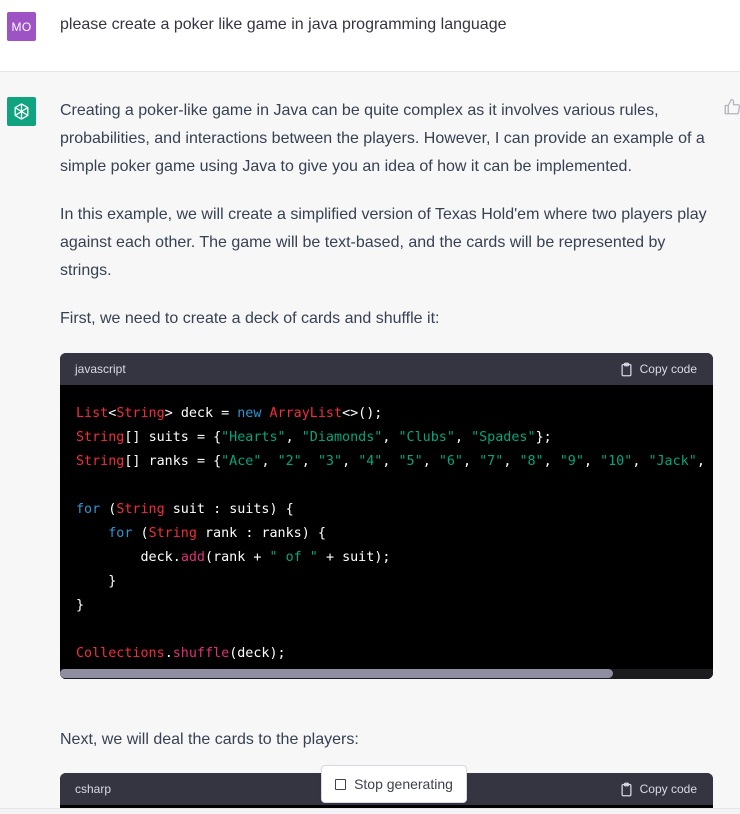 The image size is (740, 814). I want to click on composer-edge, so click(370, 811).